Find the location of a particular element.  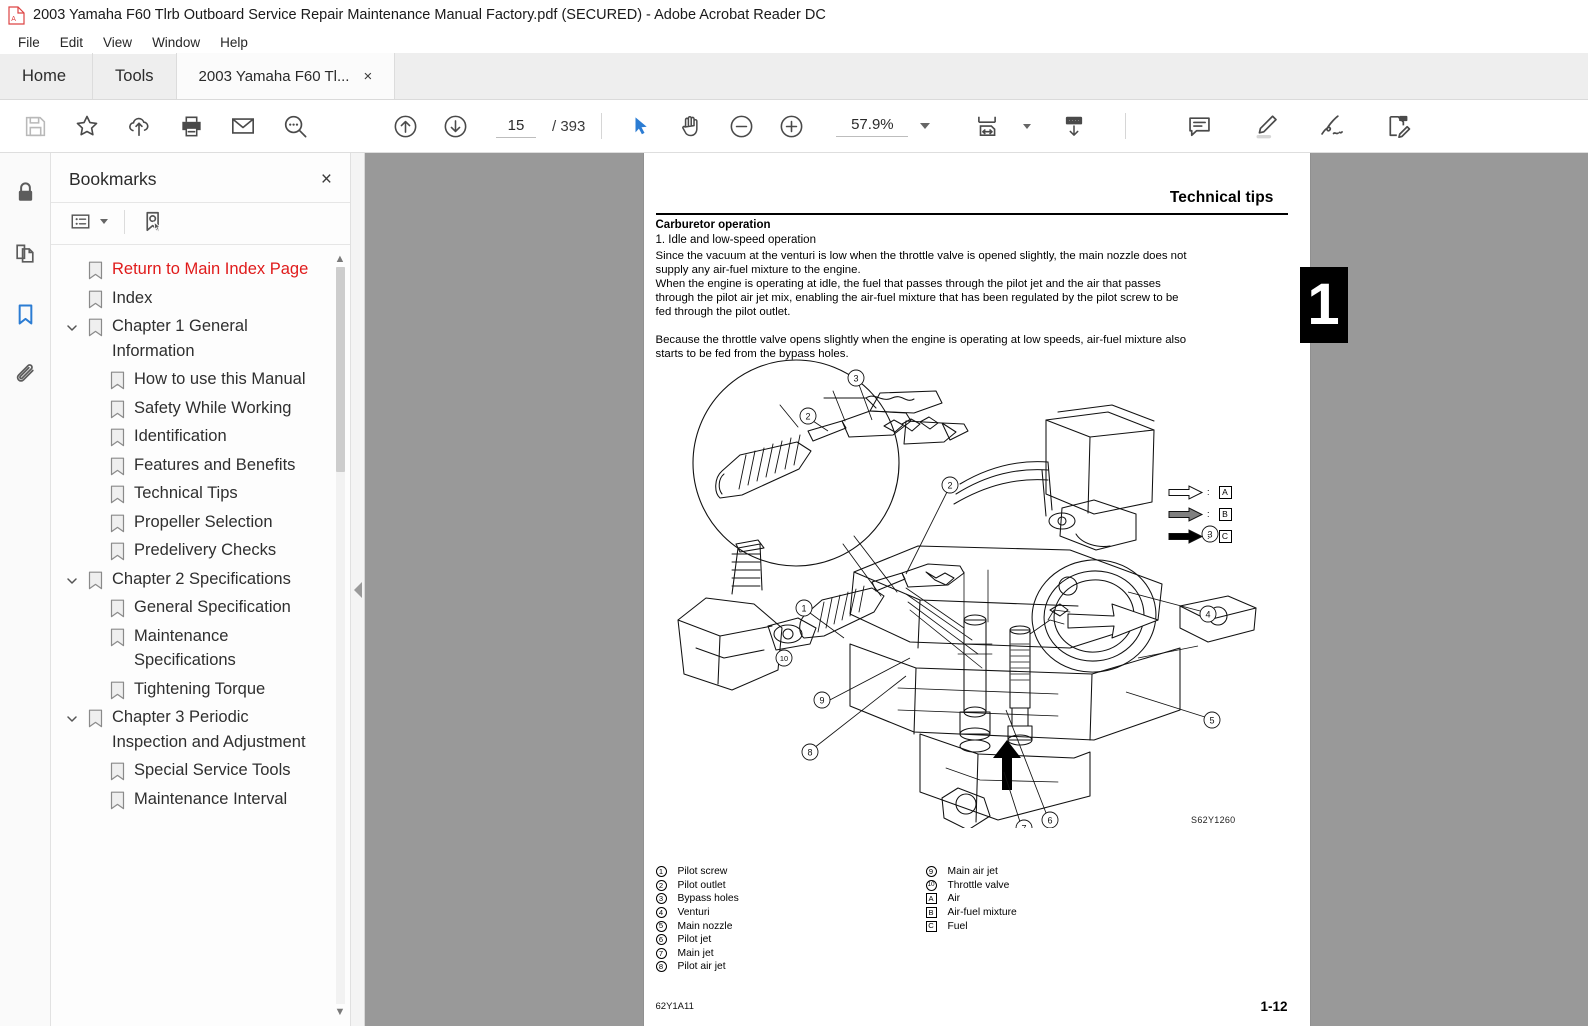

bookmark-item-label: Chapter 2 Specifications is located at coordinates (201, 578).